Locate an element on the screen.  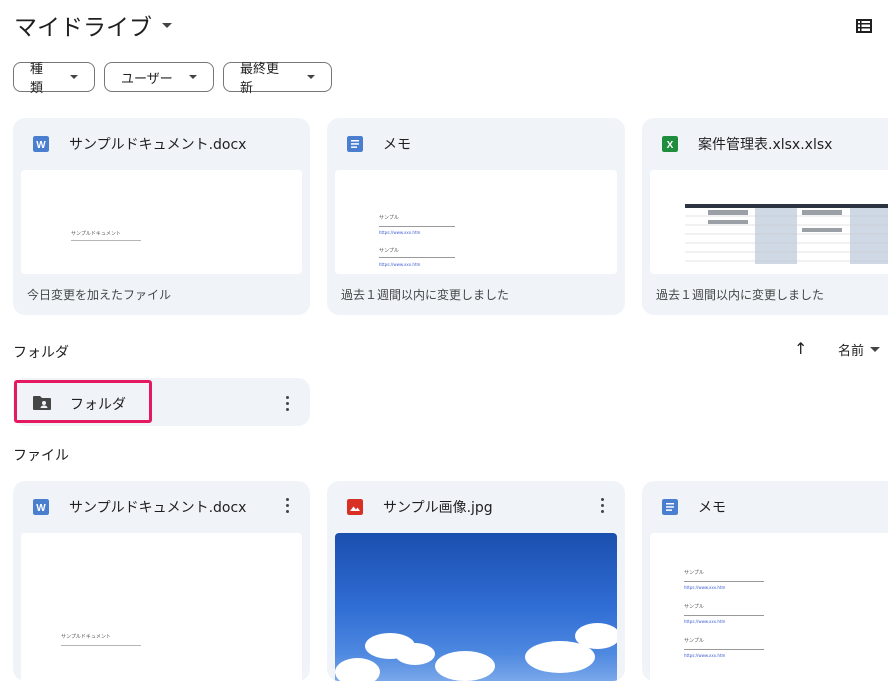
filter-modified-chip: 最終更新 is located at coordinates (277, 79).